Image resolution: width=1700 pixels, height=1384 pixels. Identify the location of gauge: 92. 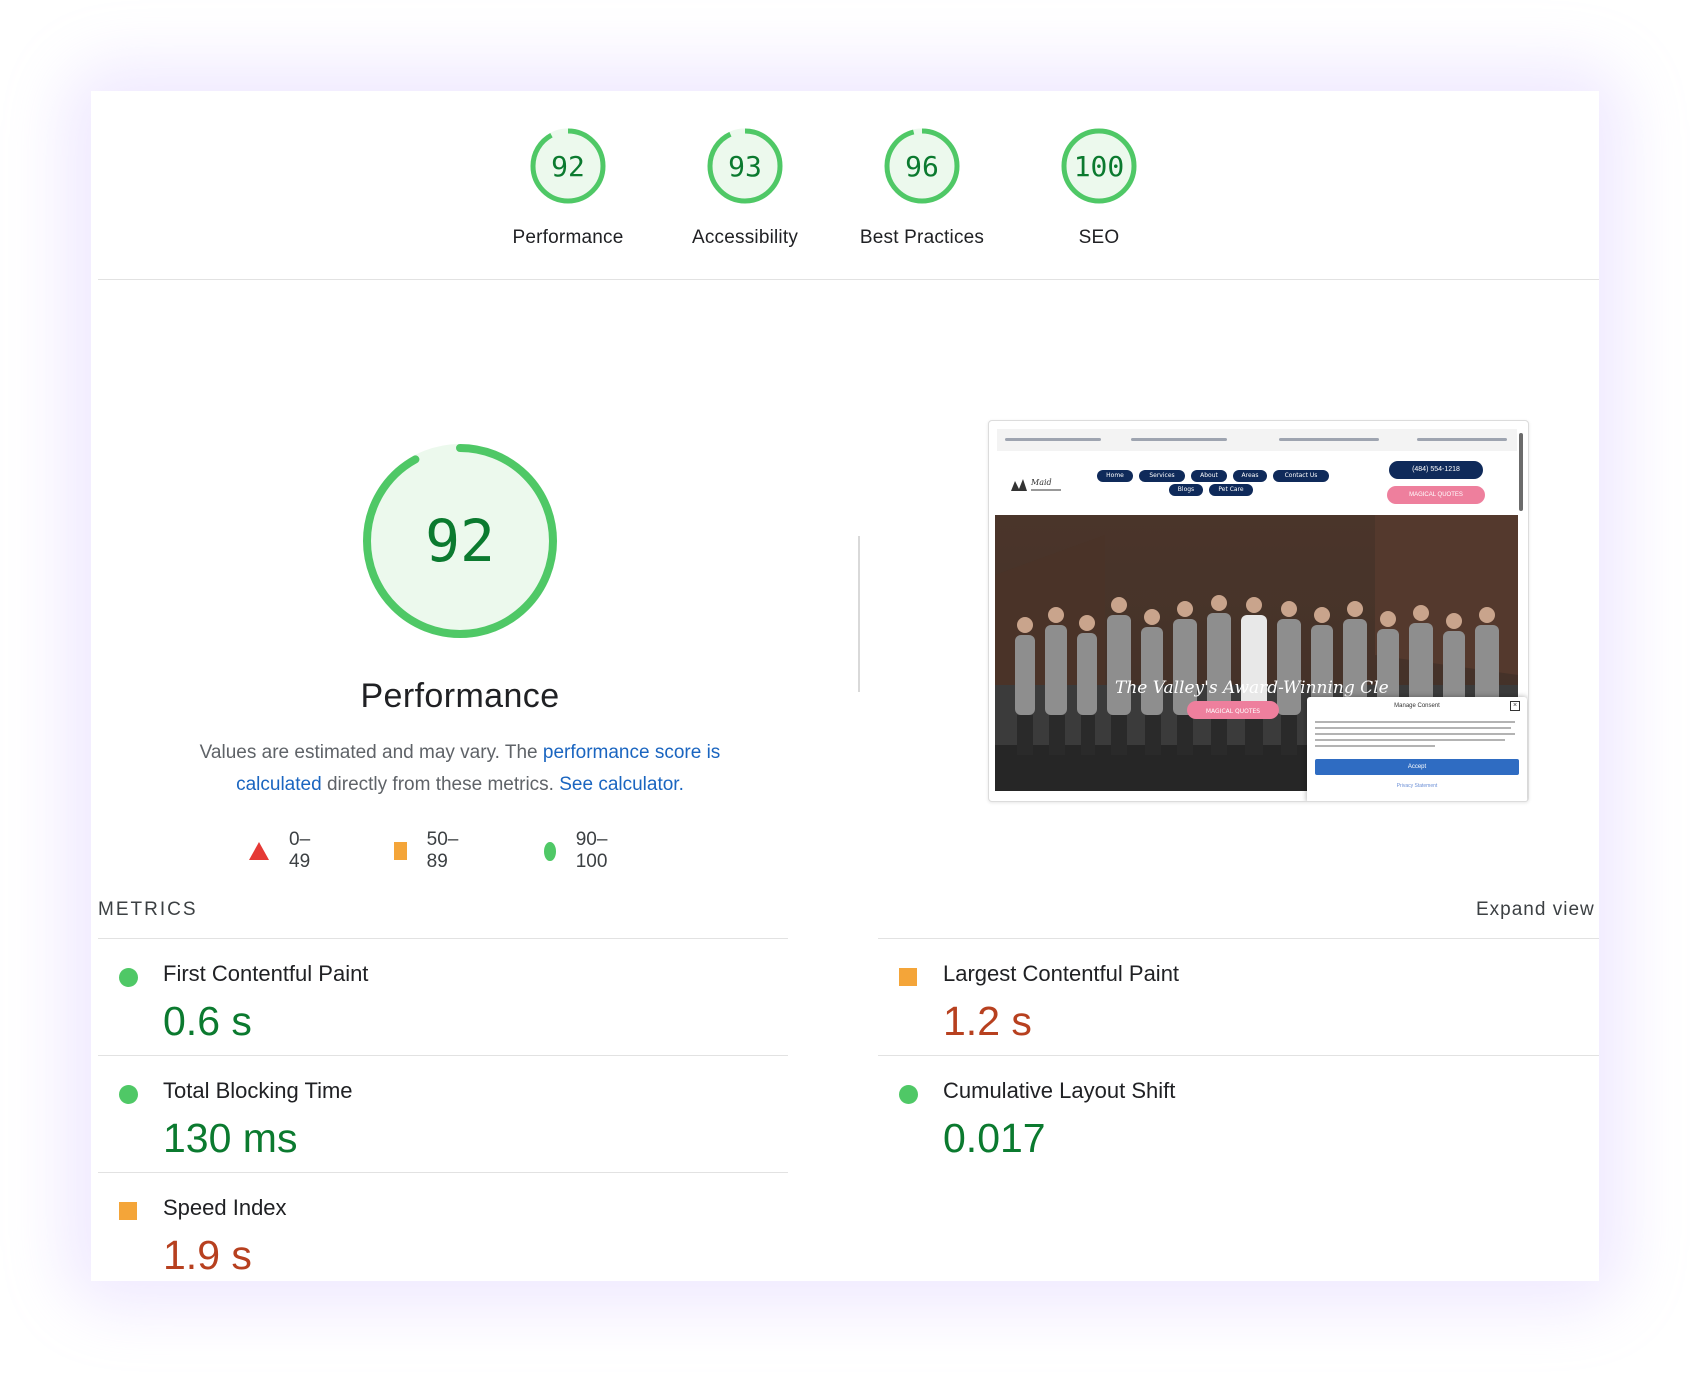
(568, 166).